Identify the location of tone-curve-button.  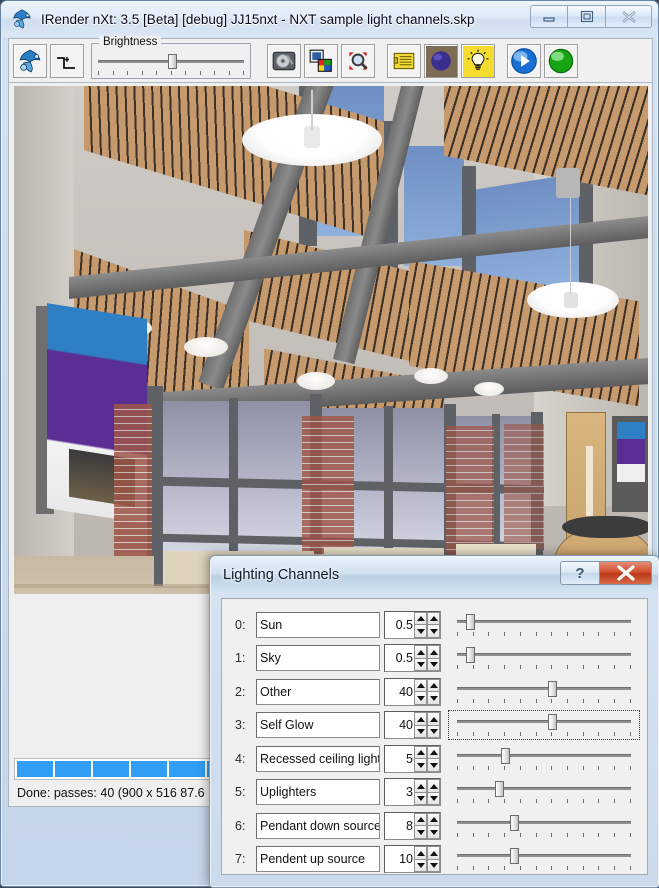
(67, 60).